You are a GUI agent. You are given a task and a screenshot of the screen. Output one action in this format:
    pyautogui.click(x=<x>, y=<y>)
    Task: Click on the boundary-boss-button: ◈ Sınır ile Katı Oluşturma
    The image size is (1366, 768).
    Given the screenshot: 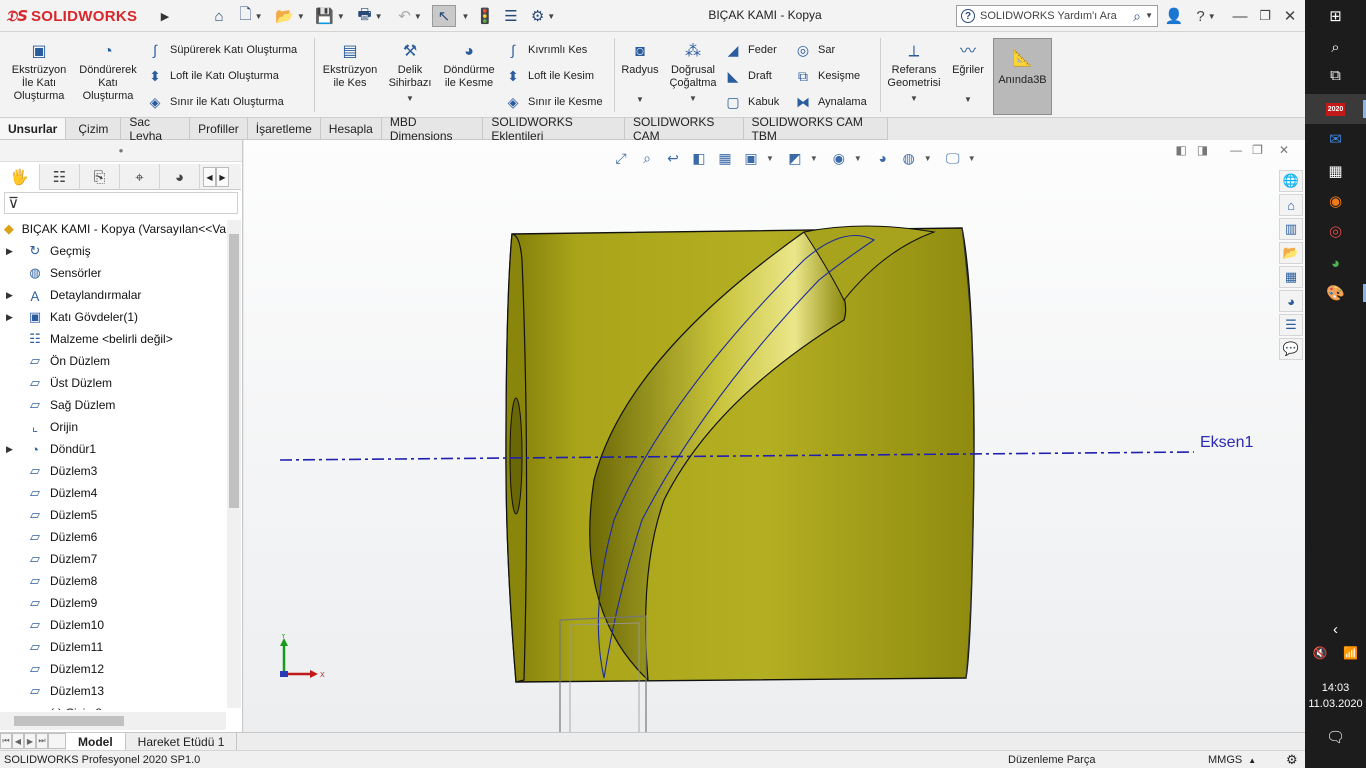 What is the action you would take?
    pyautogui.click(x=215, y=102)
    